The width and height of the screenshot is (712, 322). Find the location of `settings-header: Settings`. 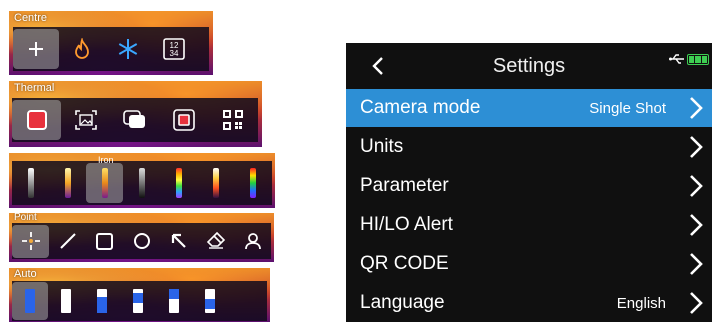

settings-header: Settings is located at coordinates (529, 66).